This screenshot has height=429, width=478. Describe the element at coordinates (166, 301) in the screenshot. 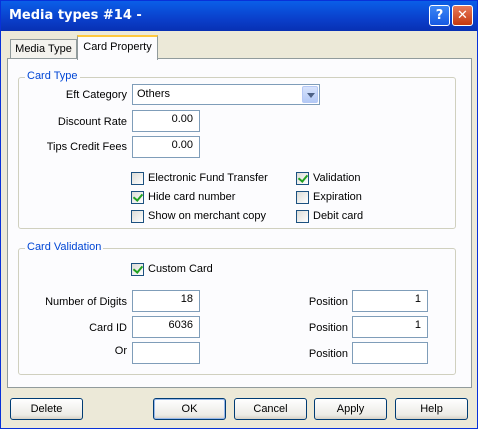

I see `number-of-digits-field: 18` at that location.